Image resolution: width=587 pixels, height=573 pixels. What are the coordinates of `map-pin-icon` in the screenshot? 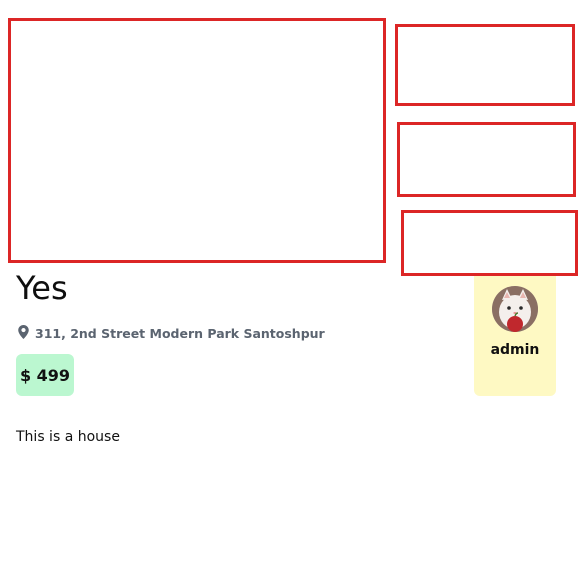 It's located at (23, 333).